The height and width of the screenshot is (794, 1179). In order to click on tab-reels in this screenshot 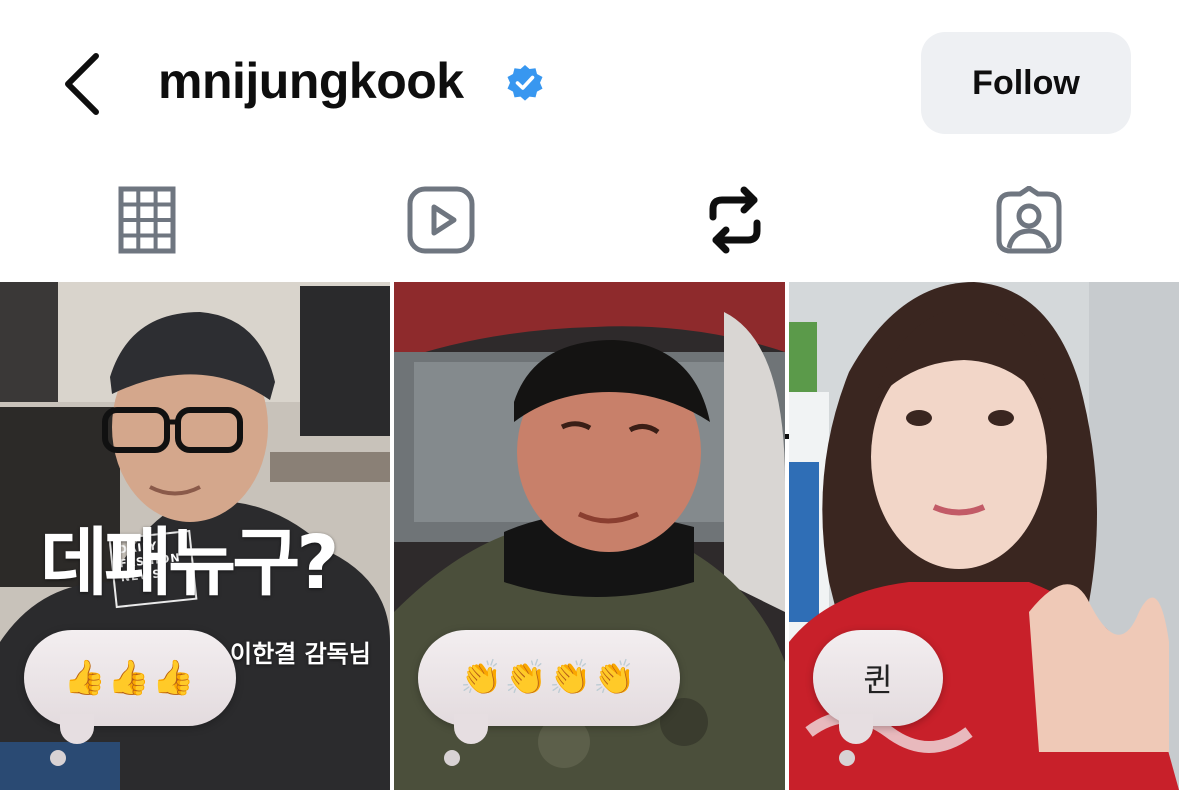, I will do `click(441, 220)`.